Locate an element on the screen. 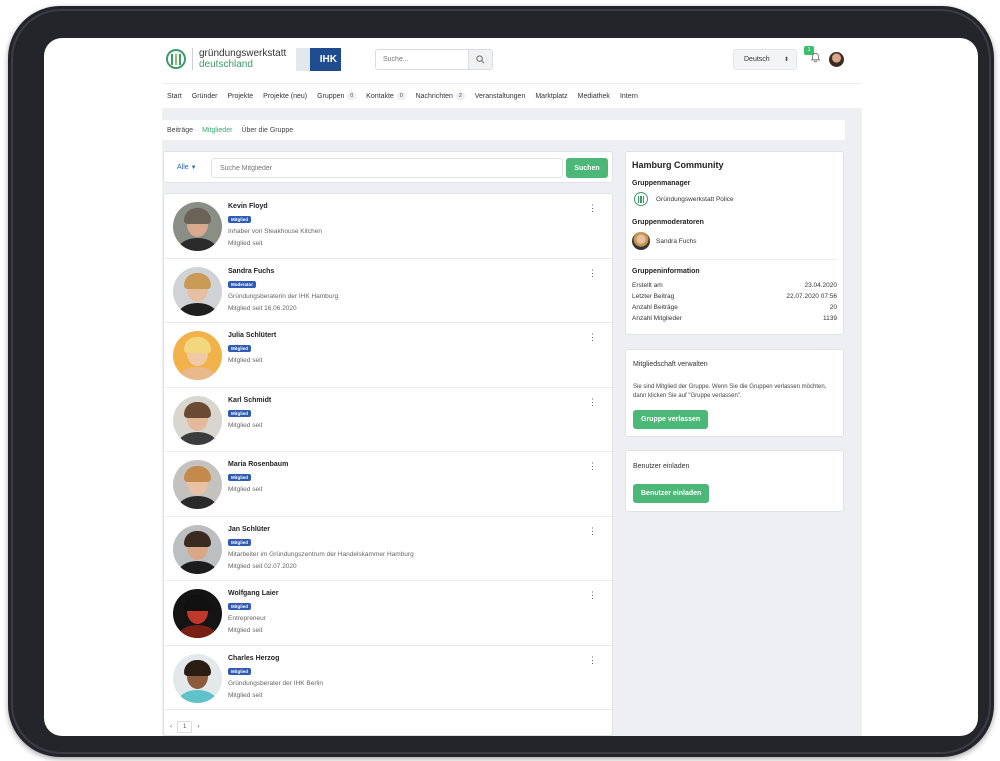 The image size is (1000, 761). nav-item-label: Start is located at coordinates (174, 96).